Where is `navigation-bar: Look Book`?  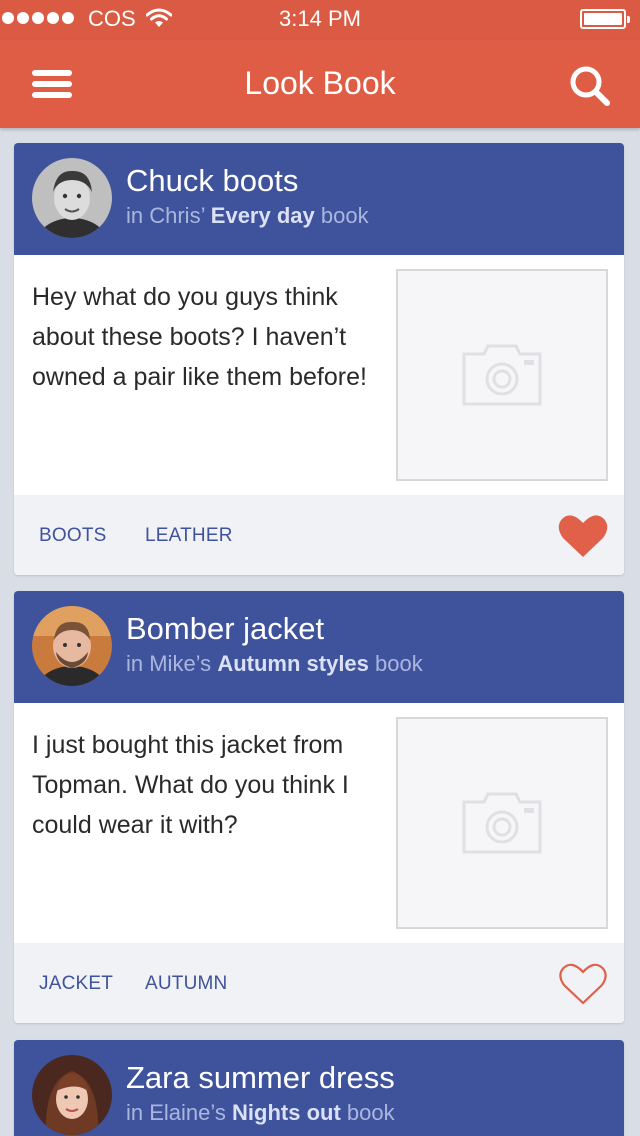
navigation-bar: Look Book is located at coordinates (320, 84).